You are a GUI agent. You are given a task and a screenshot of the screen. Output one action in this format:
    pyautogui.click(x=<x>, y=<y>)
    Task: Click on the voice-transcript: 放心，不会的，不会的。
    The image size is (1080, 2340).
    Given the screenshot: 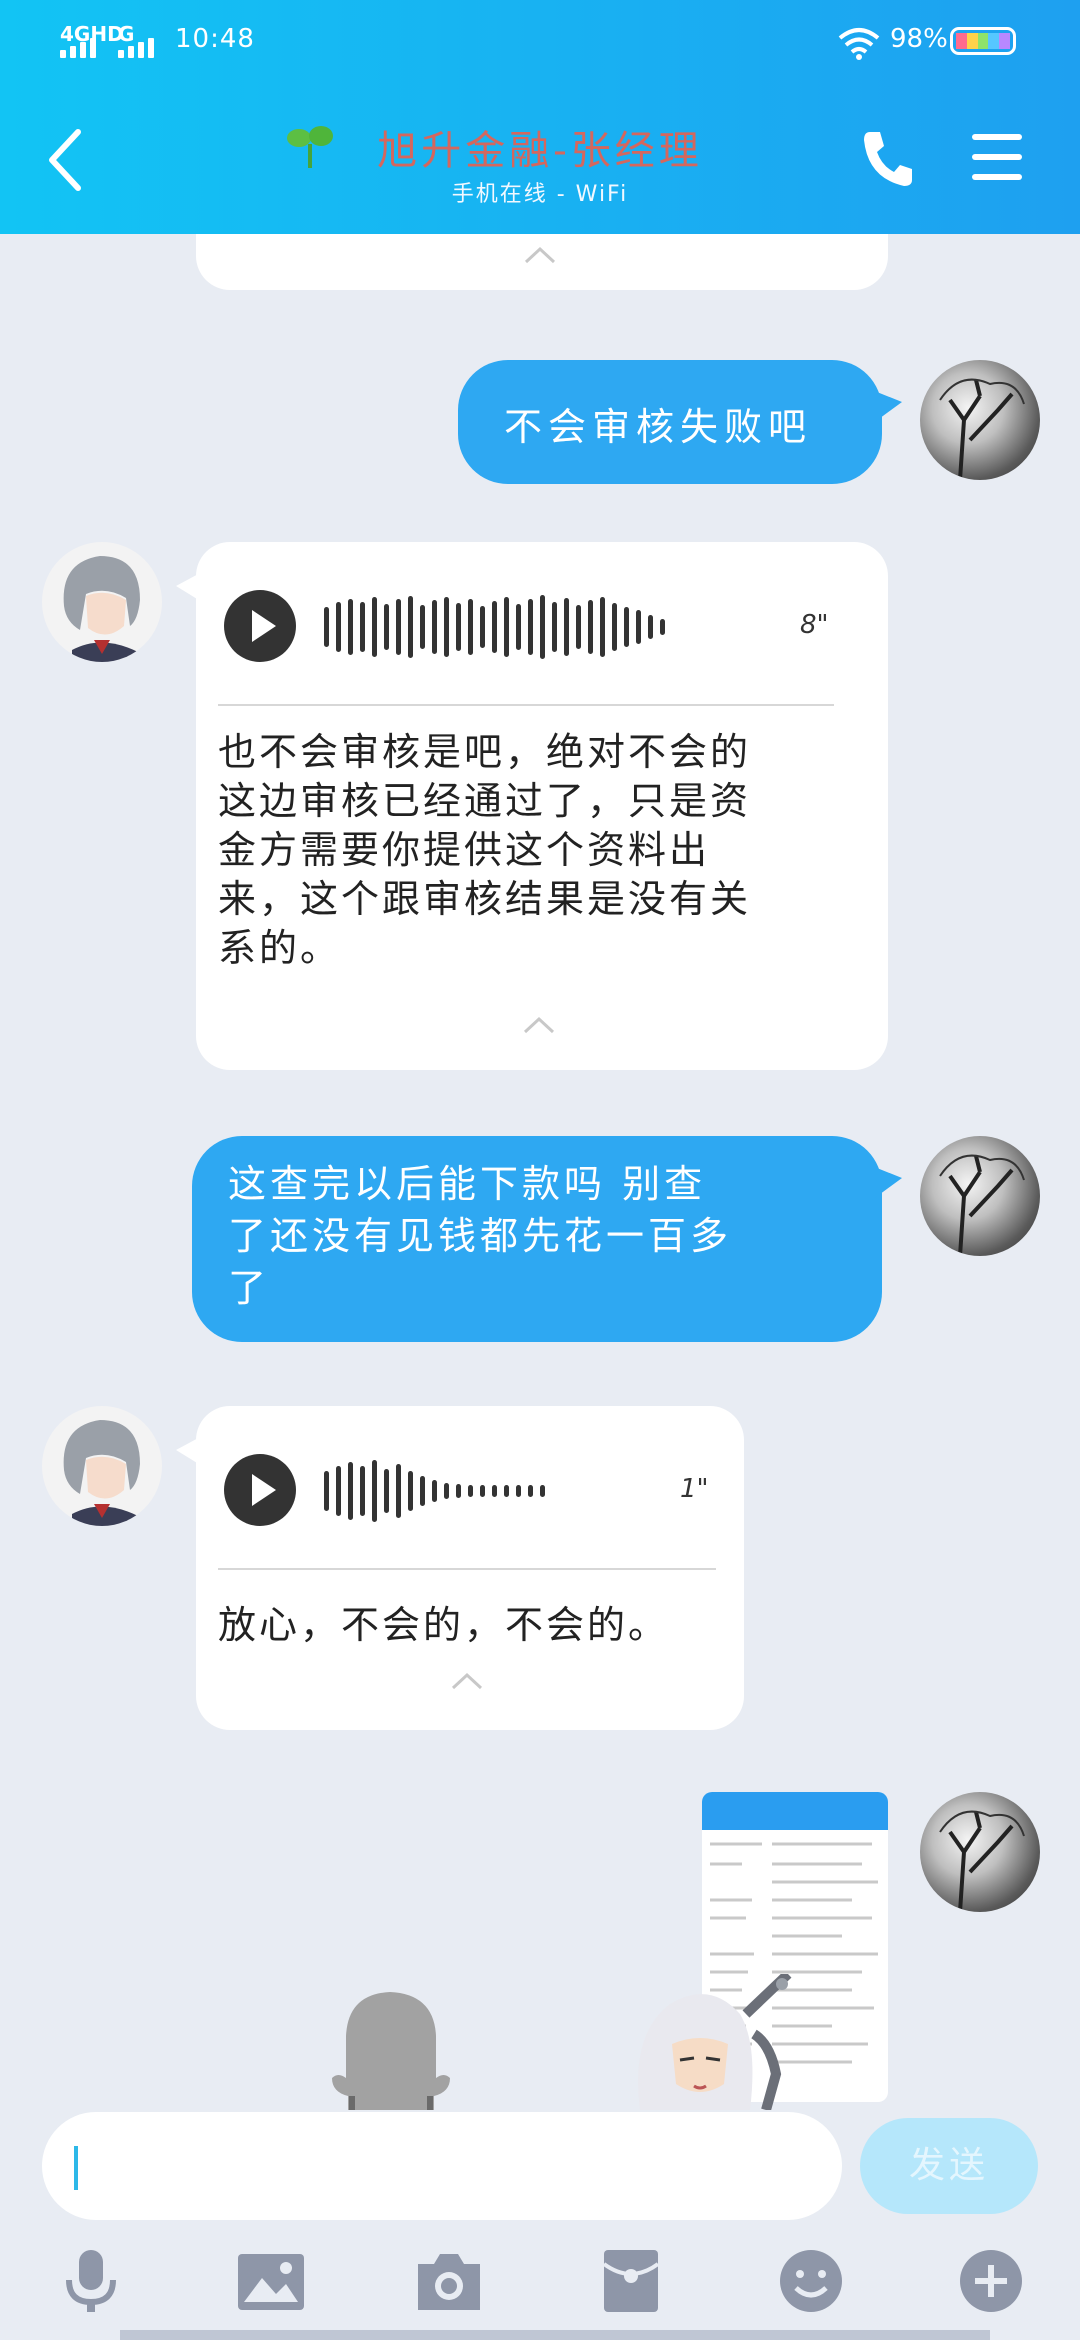 What is the action you would take?
    pyautogui.click(x=443, y=1625)
    